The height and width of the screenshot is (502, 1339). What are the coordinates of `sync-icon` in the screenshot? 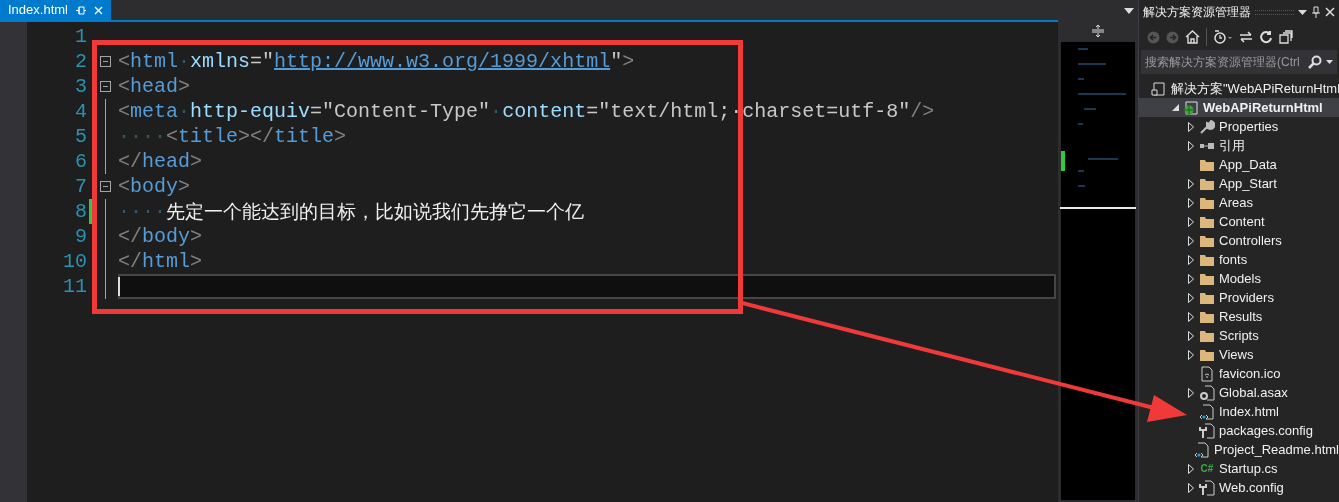 It's located at (1246, 37).